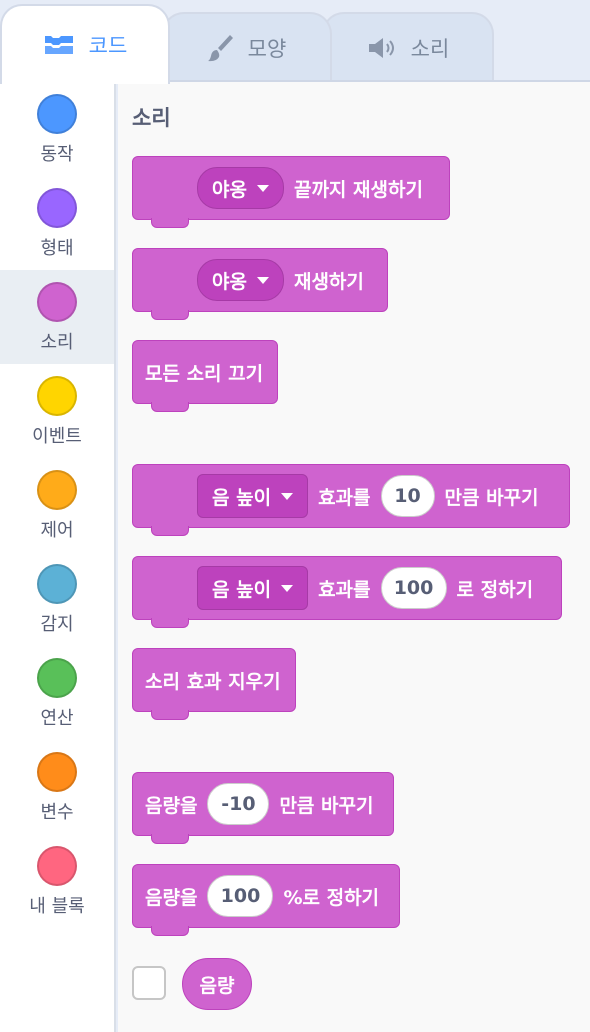 The image size is (590, 1032). Describe the element at coordinates (495, 589) in the screenshot. I see `block-text: 로 정하기` at that location.